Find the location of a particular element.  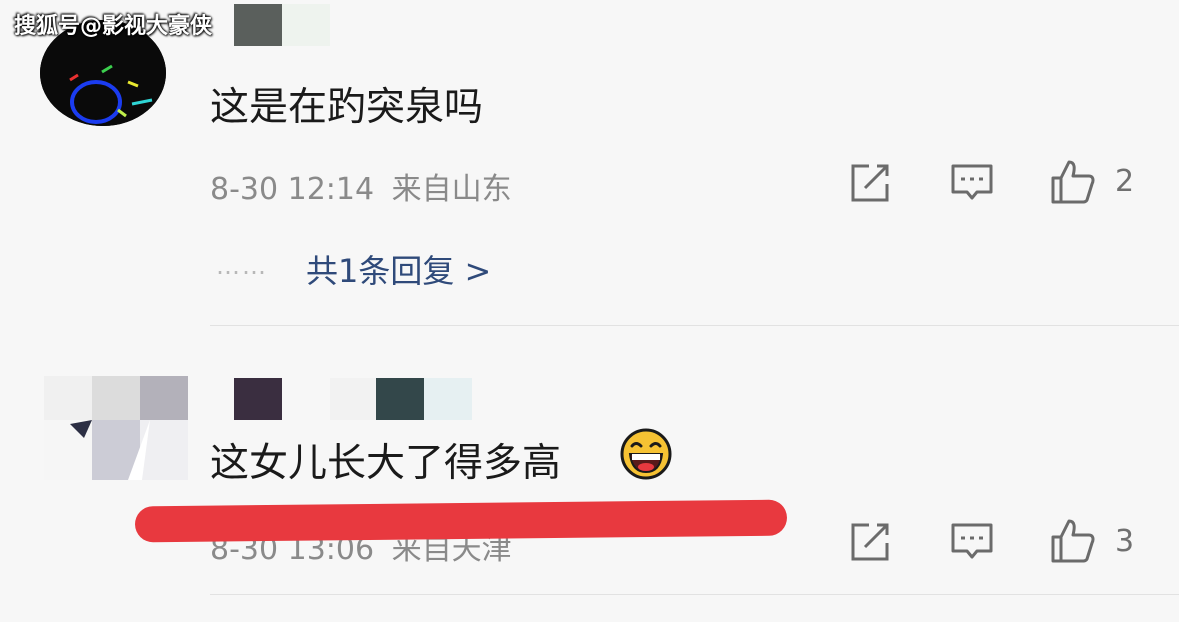

red-annotation-stroke is located at coordinates (461, 521).